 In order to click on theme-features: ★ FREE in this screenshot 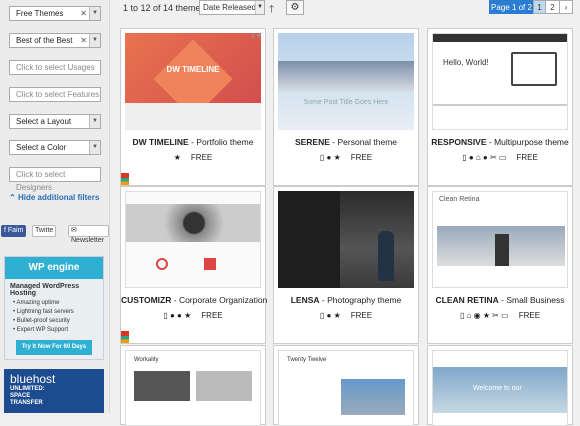, I will do `click(193, 157)`.